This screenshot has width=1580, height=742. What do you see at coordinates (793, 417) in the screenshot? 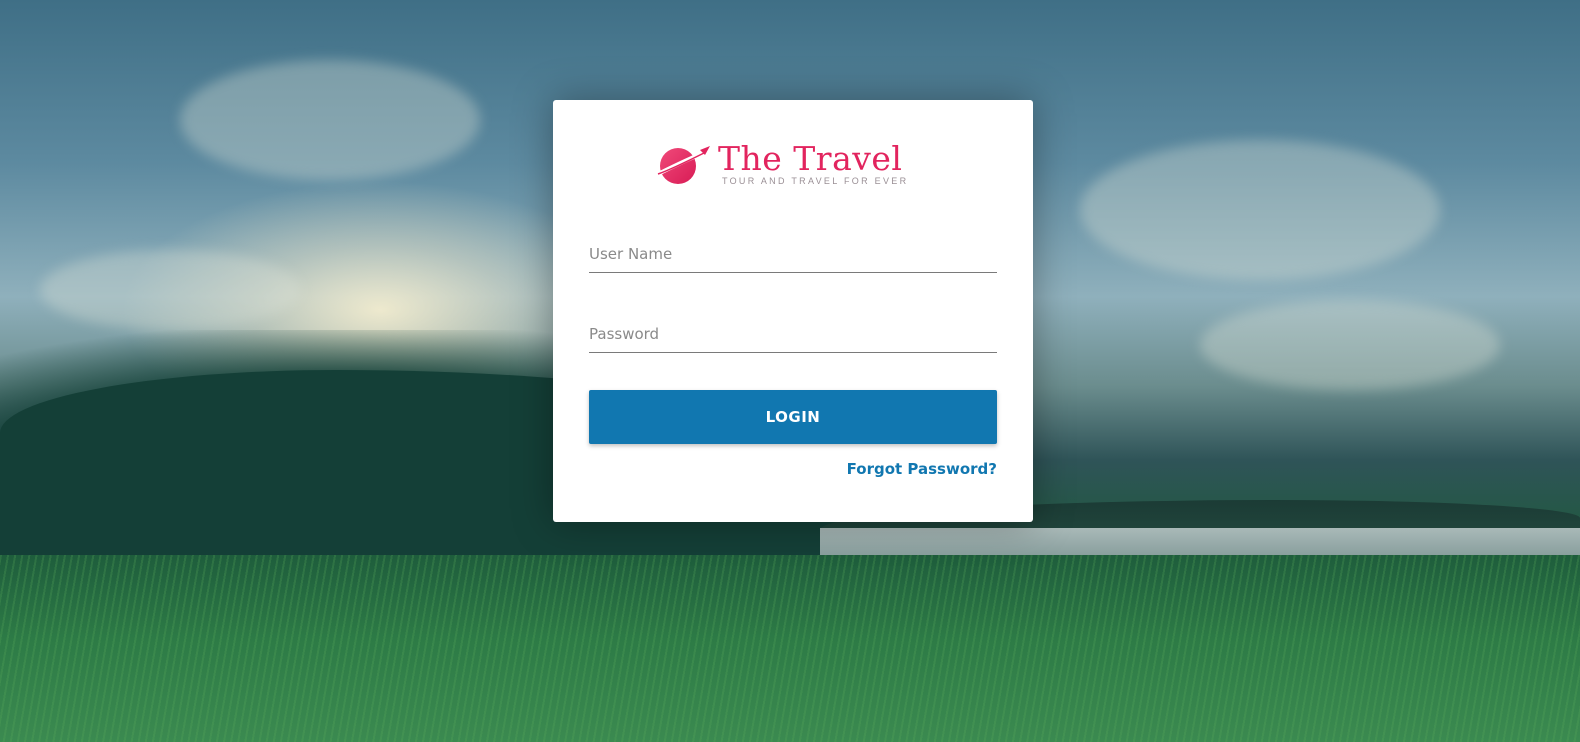
I see `login-button: LOGIN` at bounding box center [793, 417].